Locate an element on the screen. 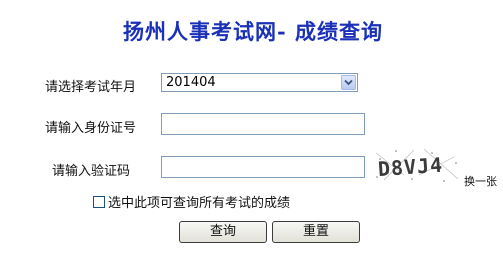 The image size is (503, 255). query-all-checkbox is located at coordinates (99, 201).